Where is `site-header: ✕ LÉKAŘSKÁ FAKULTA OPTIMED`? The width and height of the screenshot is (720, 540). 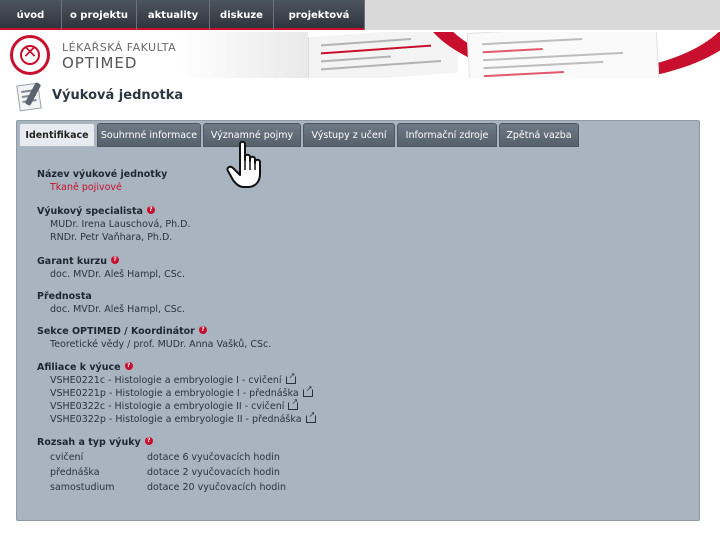
site-header: ✕ LÉKAŘSKÁ FAKULTA OPTIMED is located at coordinates (360, 56).